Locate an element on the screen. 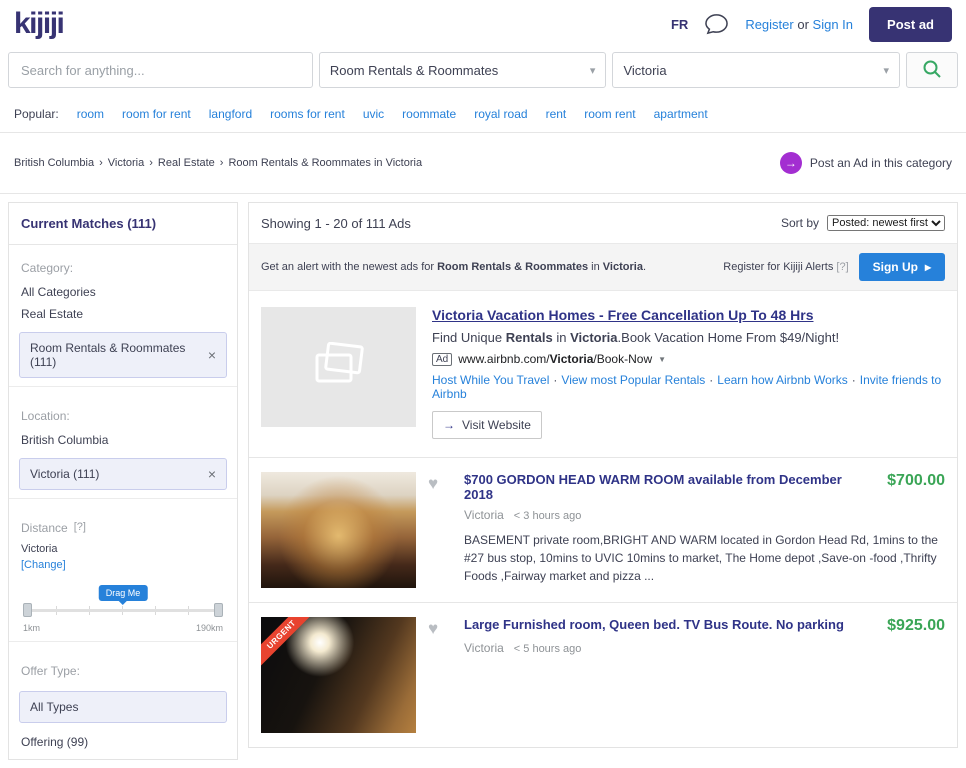 This screenshot has width=966, height=768. slider-track is located at coordinates (123, 610).